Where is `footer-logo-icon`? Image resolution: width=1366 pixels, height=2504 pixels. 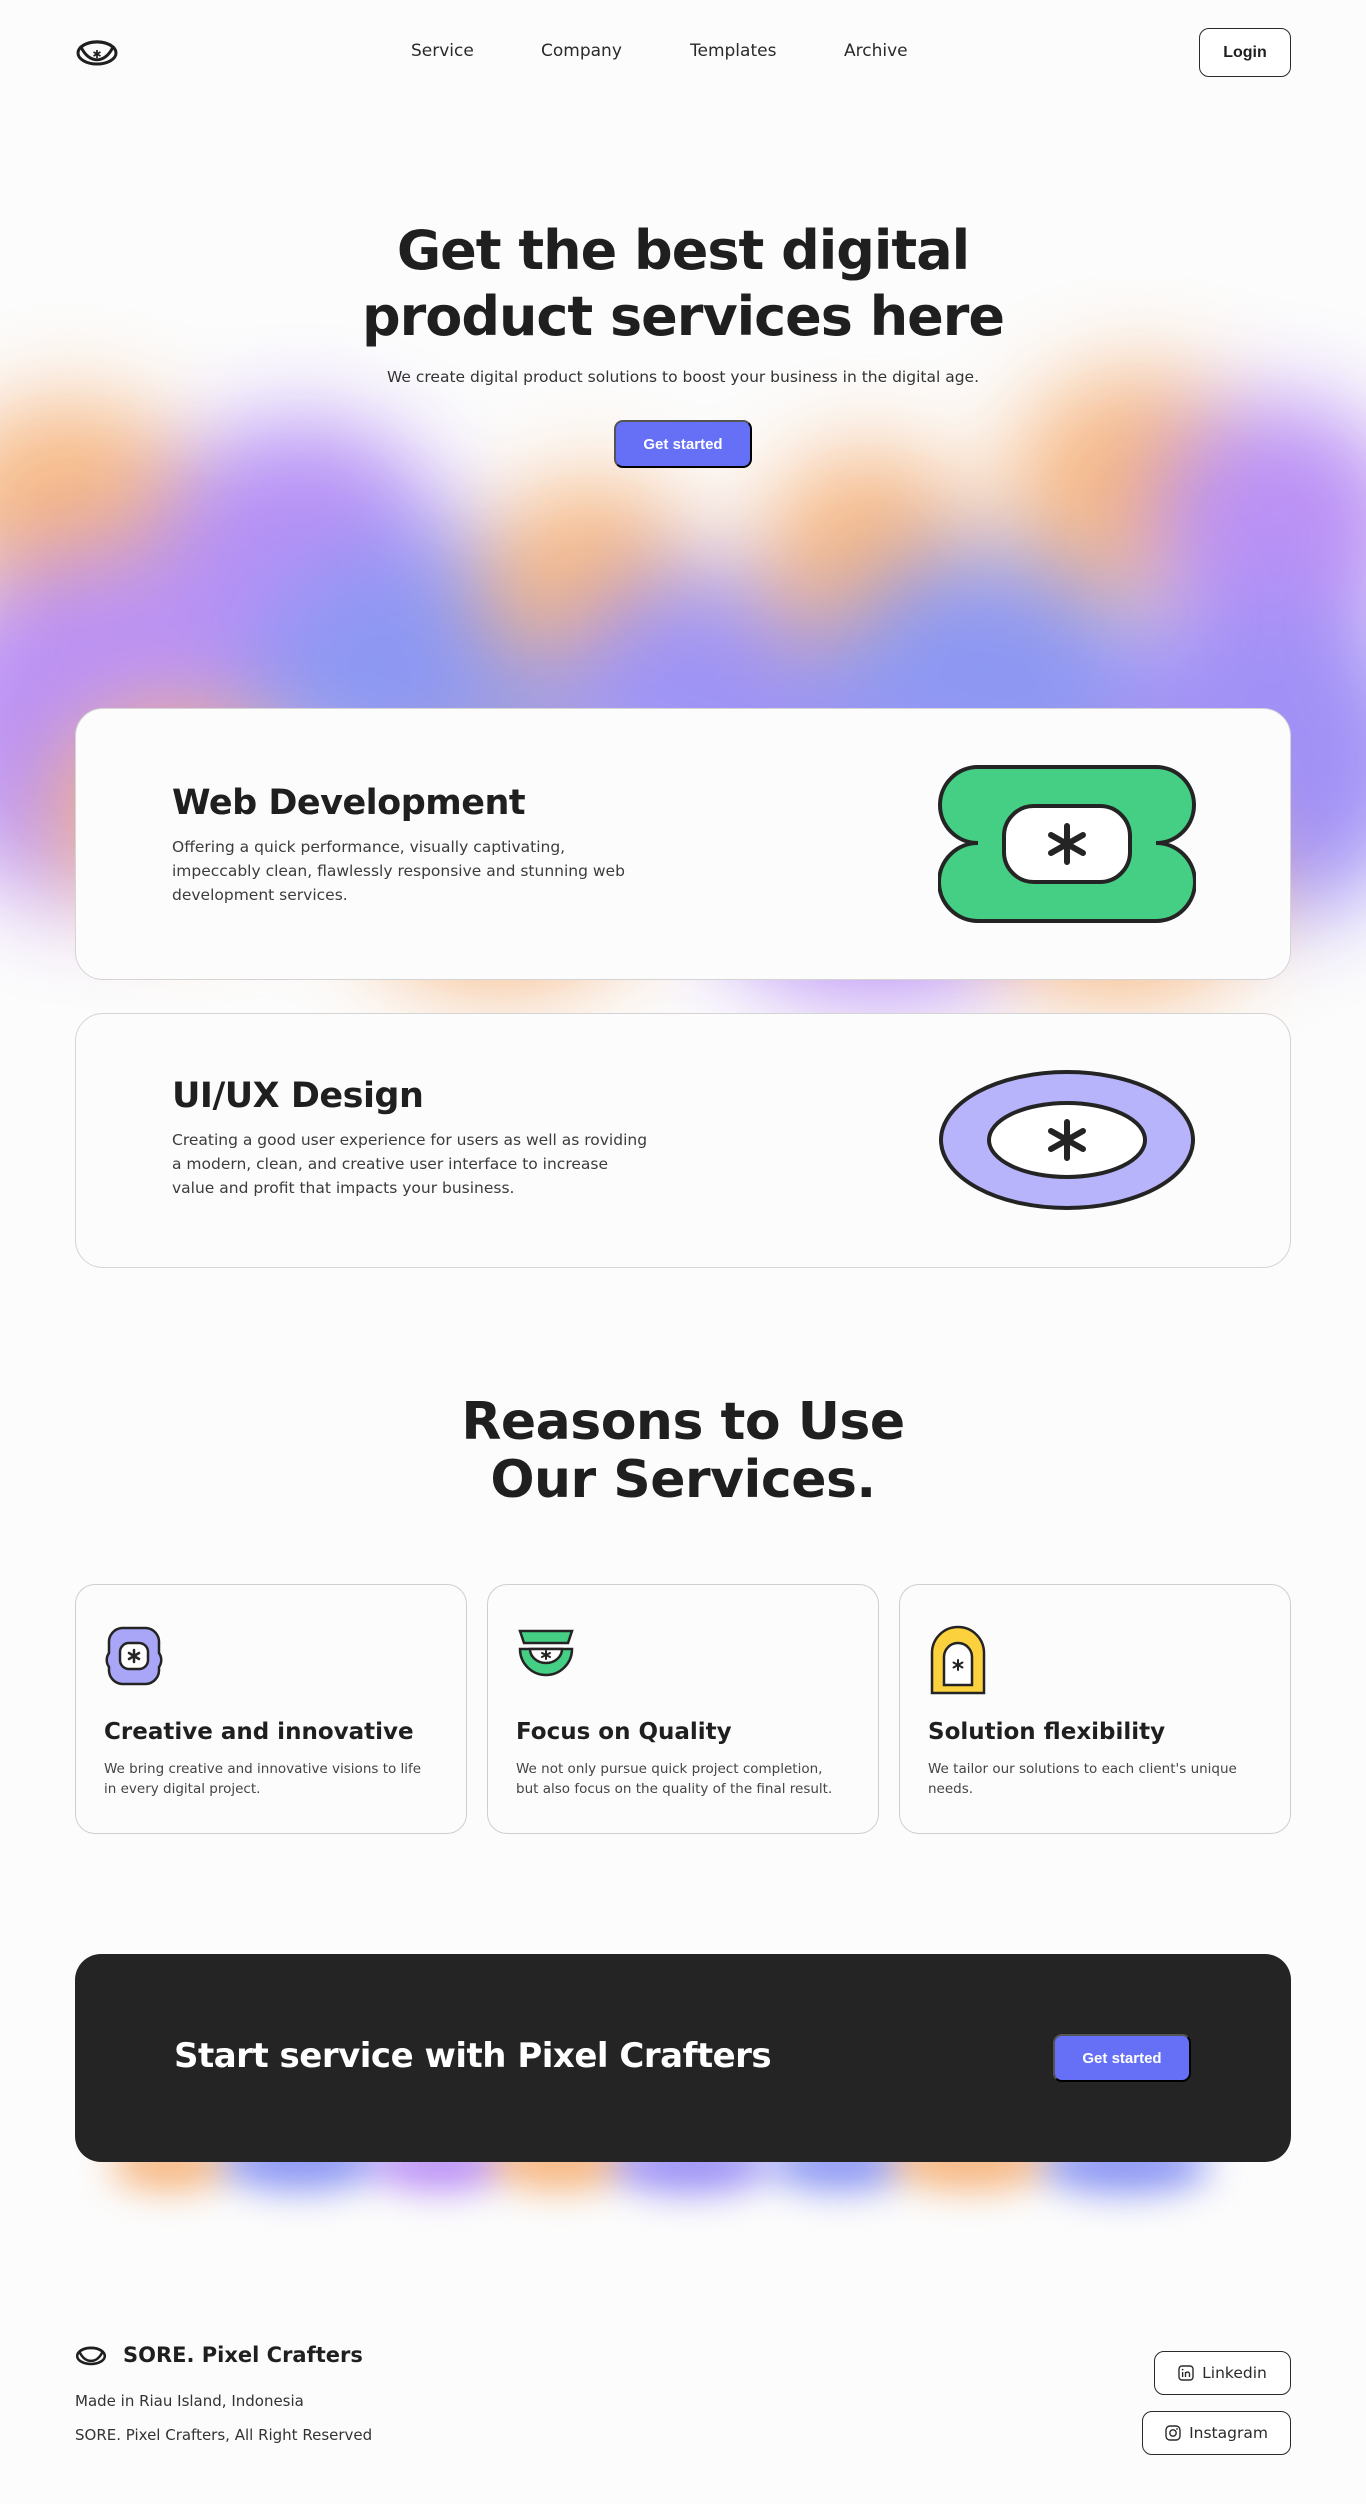
footer-logo-icon is located at coordinates (91, 2356).